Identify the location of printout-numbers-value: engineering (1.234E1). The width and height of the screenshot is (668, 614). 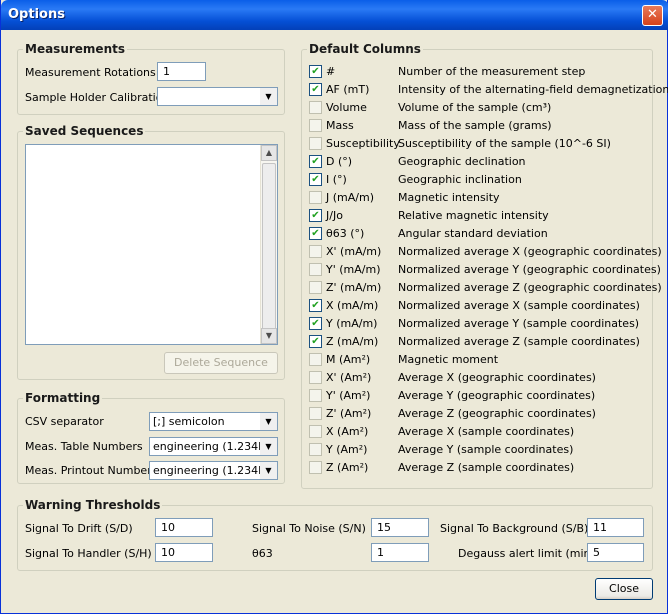
(215, 470).